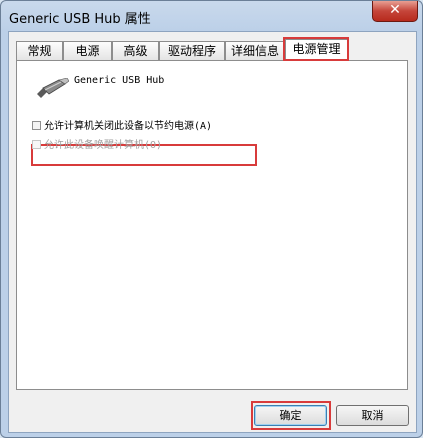 This screenshot has height=438, width=423. What do you see at coordinates (80, 19) in the screenshot?
I see `window-title: Generic USB Hub 属性` at bounding box center [80, 19].